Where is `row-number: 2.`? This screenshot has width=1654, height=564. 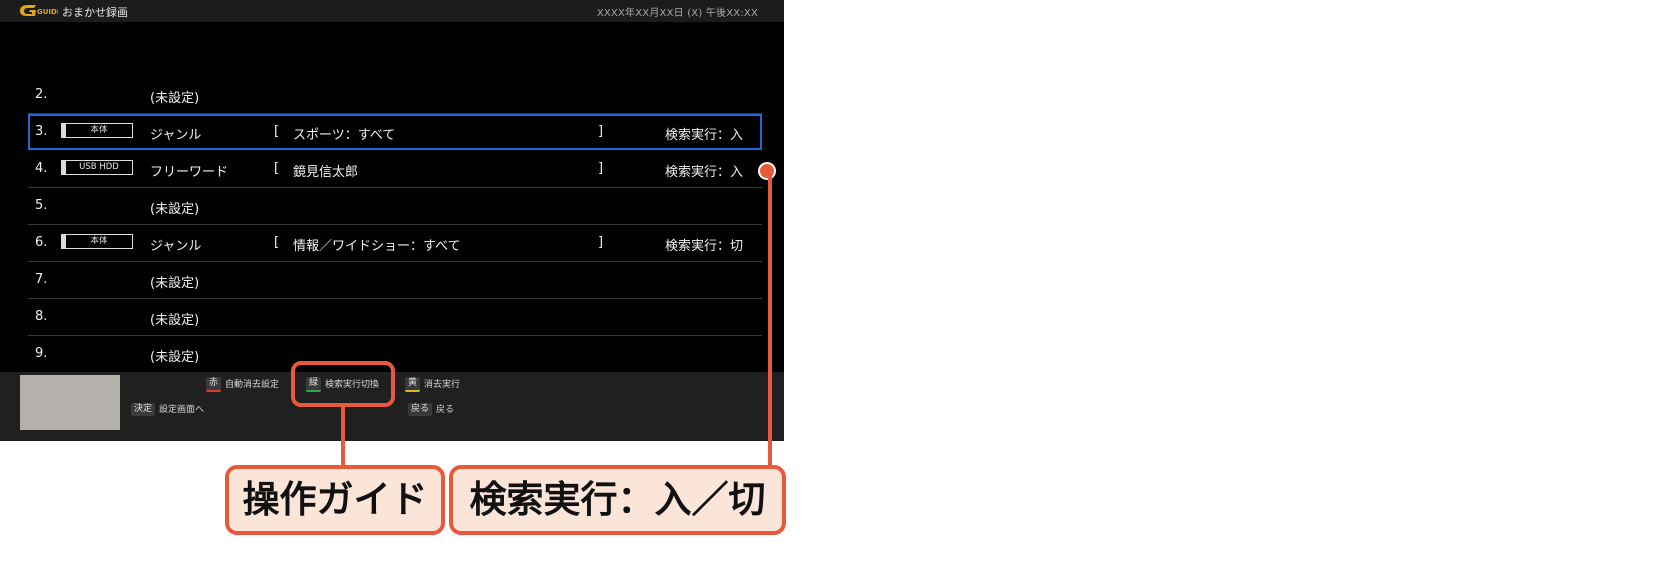 row-number: 2. is located at coordinates (41, 94).